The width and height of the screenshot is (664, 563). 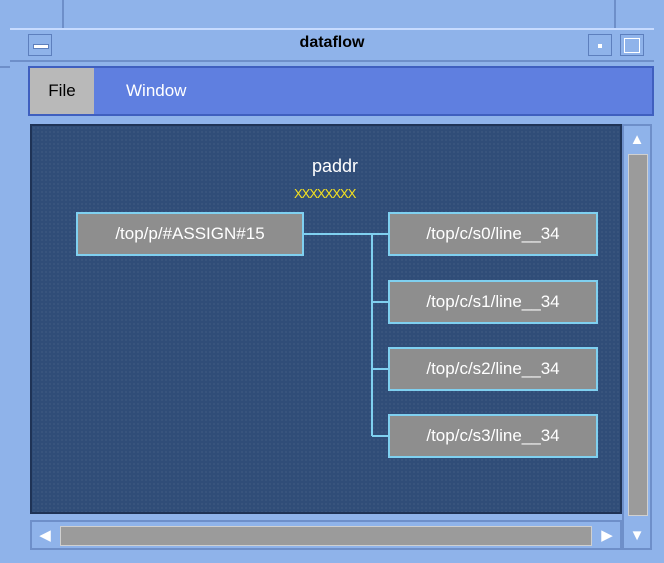 I want to click on source-node: /top/p/#ASSIGN#15, so click(x=190, y=234).